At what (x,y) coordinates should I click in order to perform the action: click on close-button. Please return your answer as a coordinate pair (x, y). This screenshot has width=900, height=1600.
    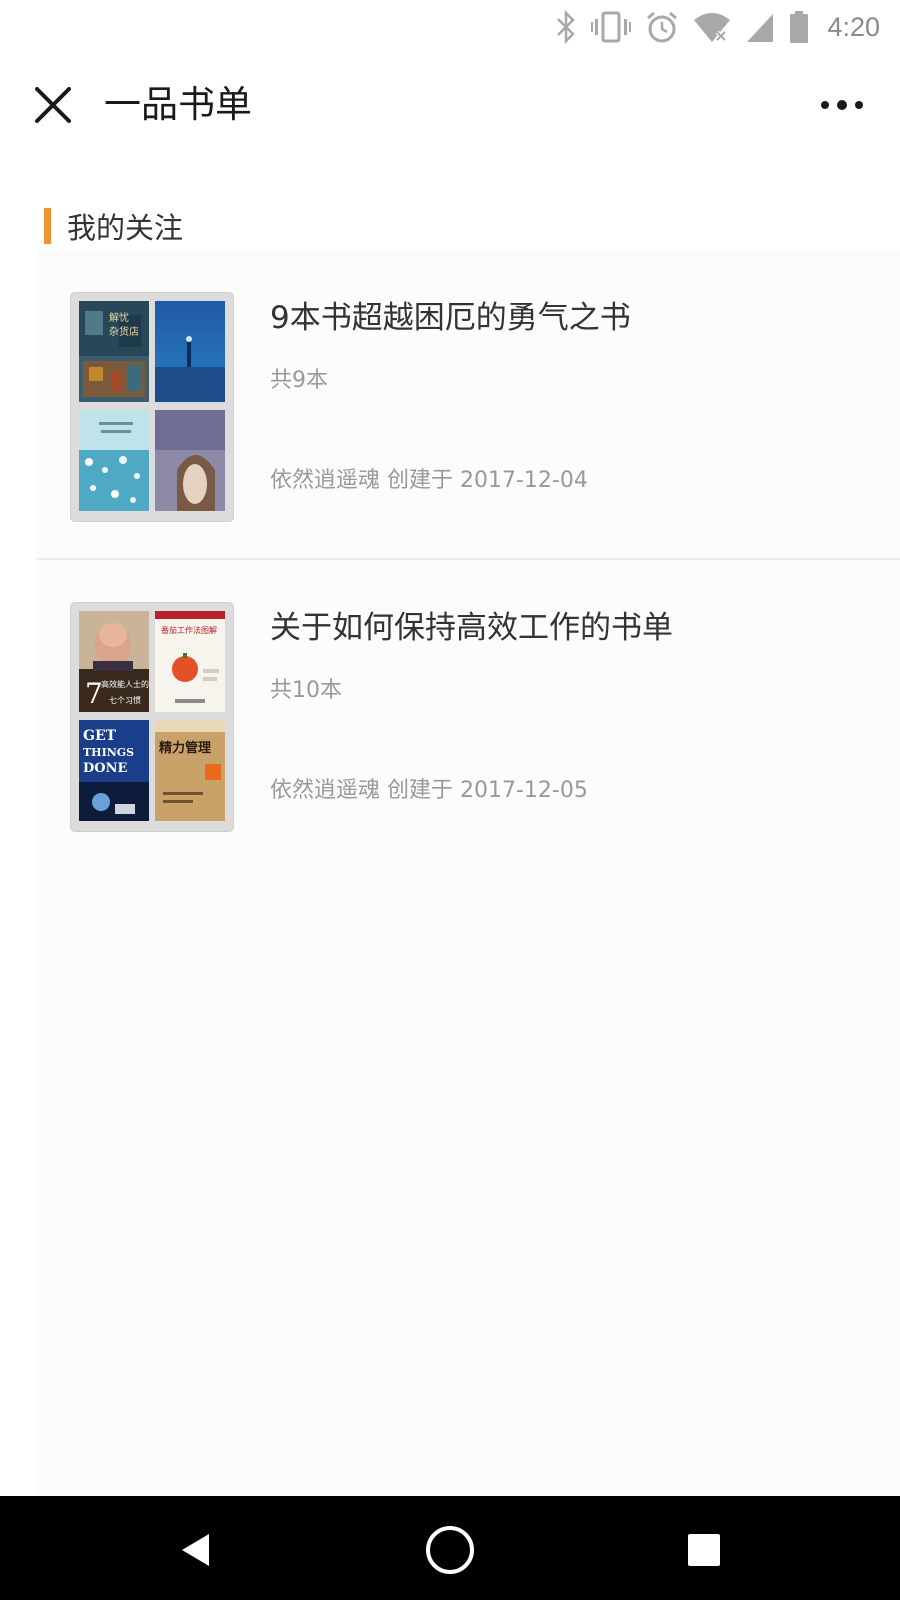
    Looking at the image, I should click on (53, 105).